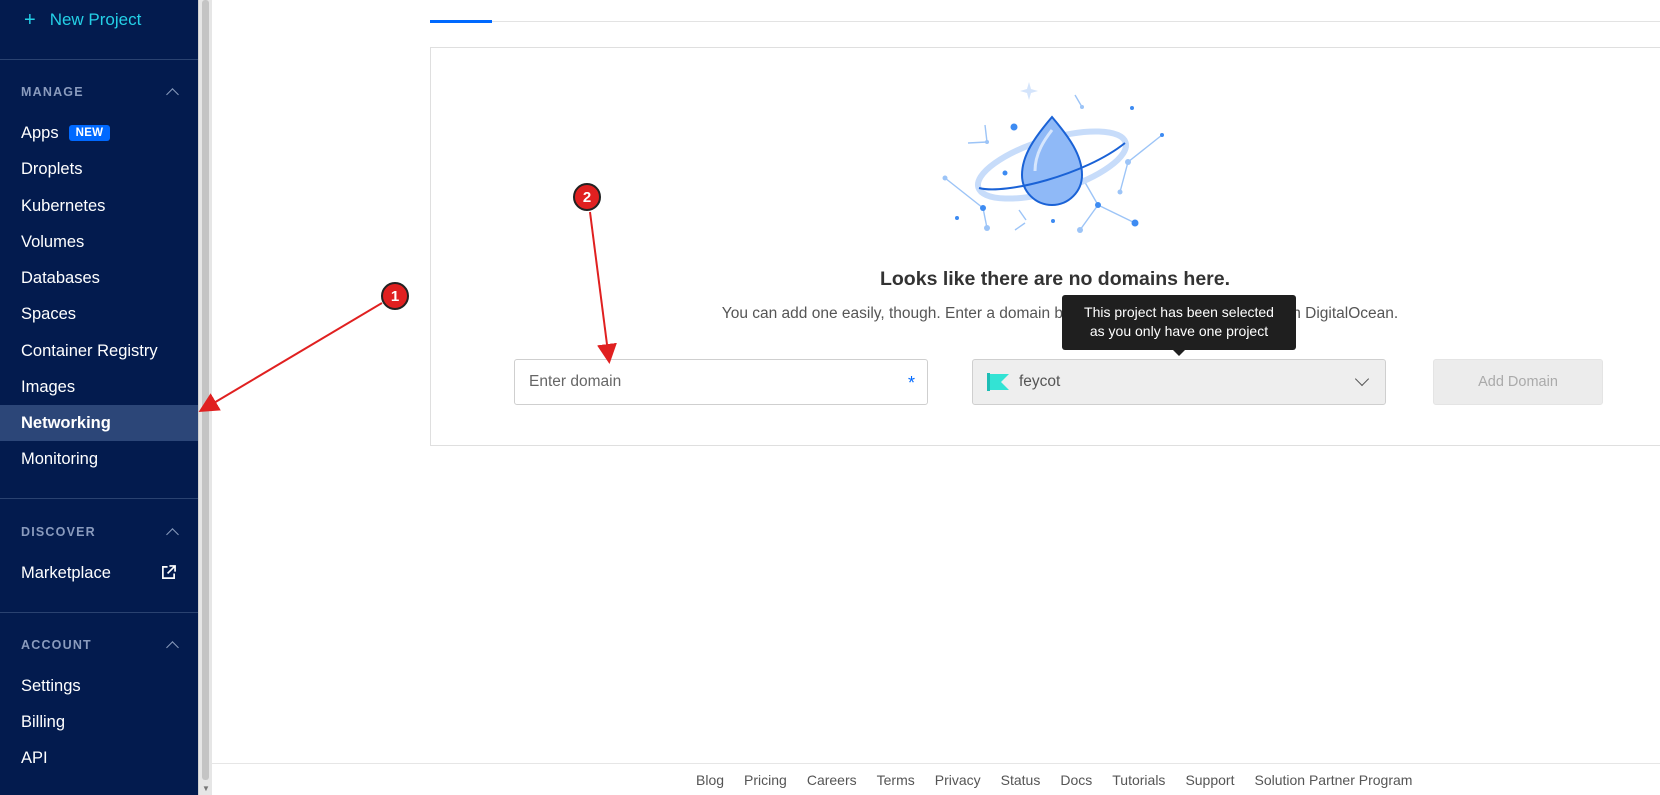 The height and width of the screenshot is (795, 1660). What do you see at coordinates (206, 789) in the screenshot?
I see `scroll-down-arrow-icon: ▼` at bounding box center [206, 789].